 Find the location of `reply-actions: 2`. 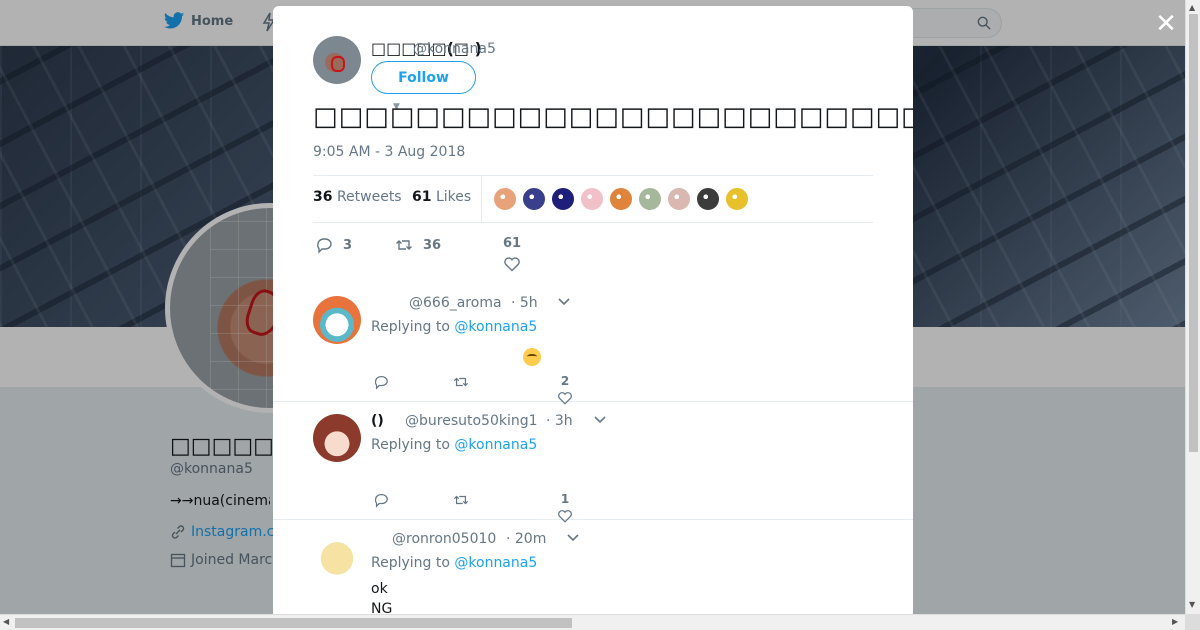

reply-actions: 2 is located at coordinates (521, 388).